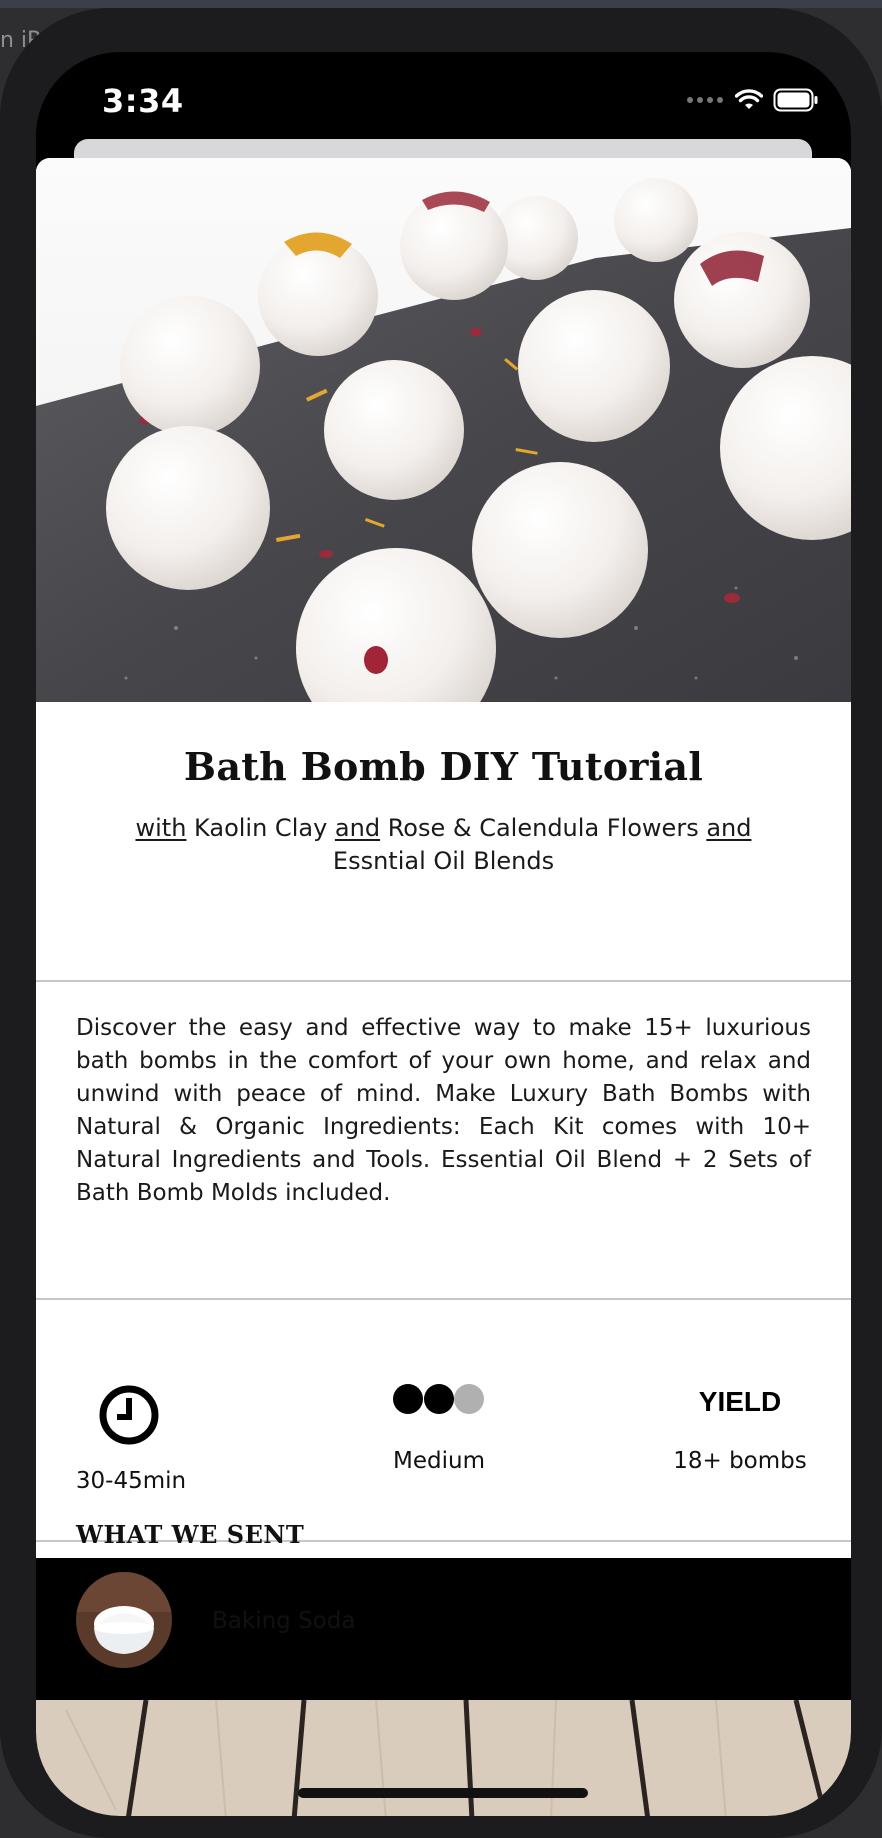 The image size is (882, 1838). Describe the element at coordinates (740, 1401) in the screenshot. I see `yield-heading: YIELD` at that location.